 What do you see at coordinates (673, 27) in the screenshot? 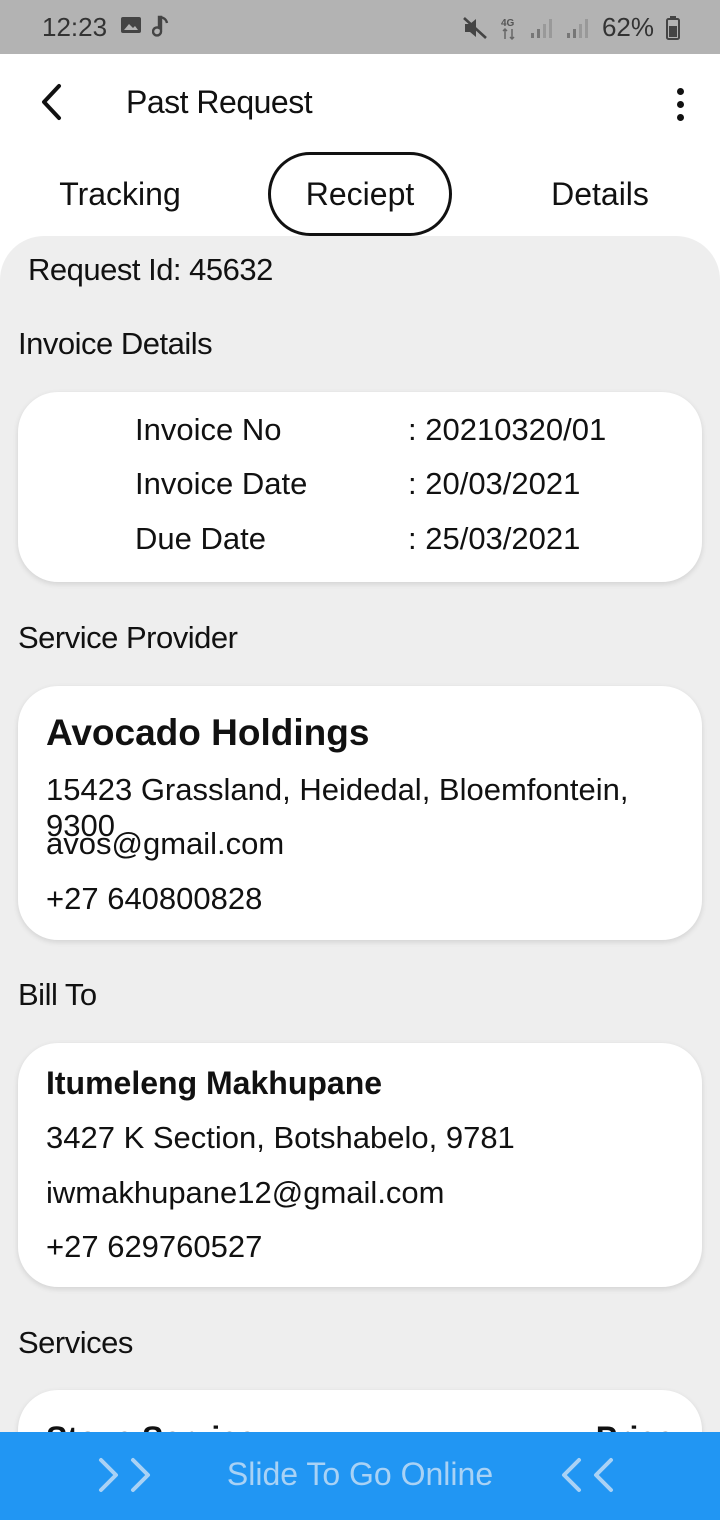
I see `battery-icon` at bounding box center [673, 27].